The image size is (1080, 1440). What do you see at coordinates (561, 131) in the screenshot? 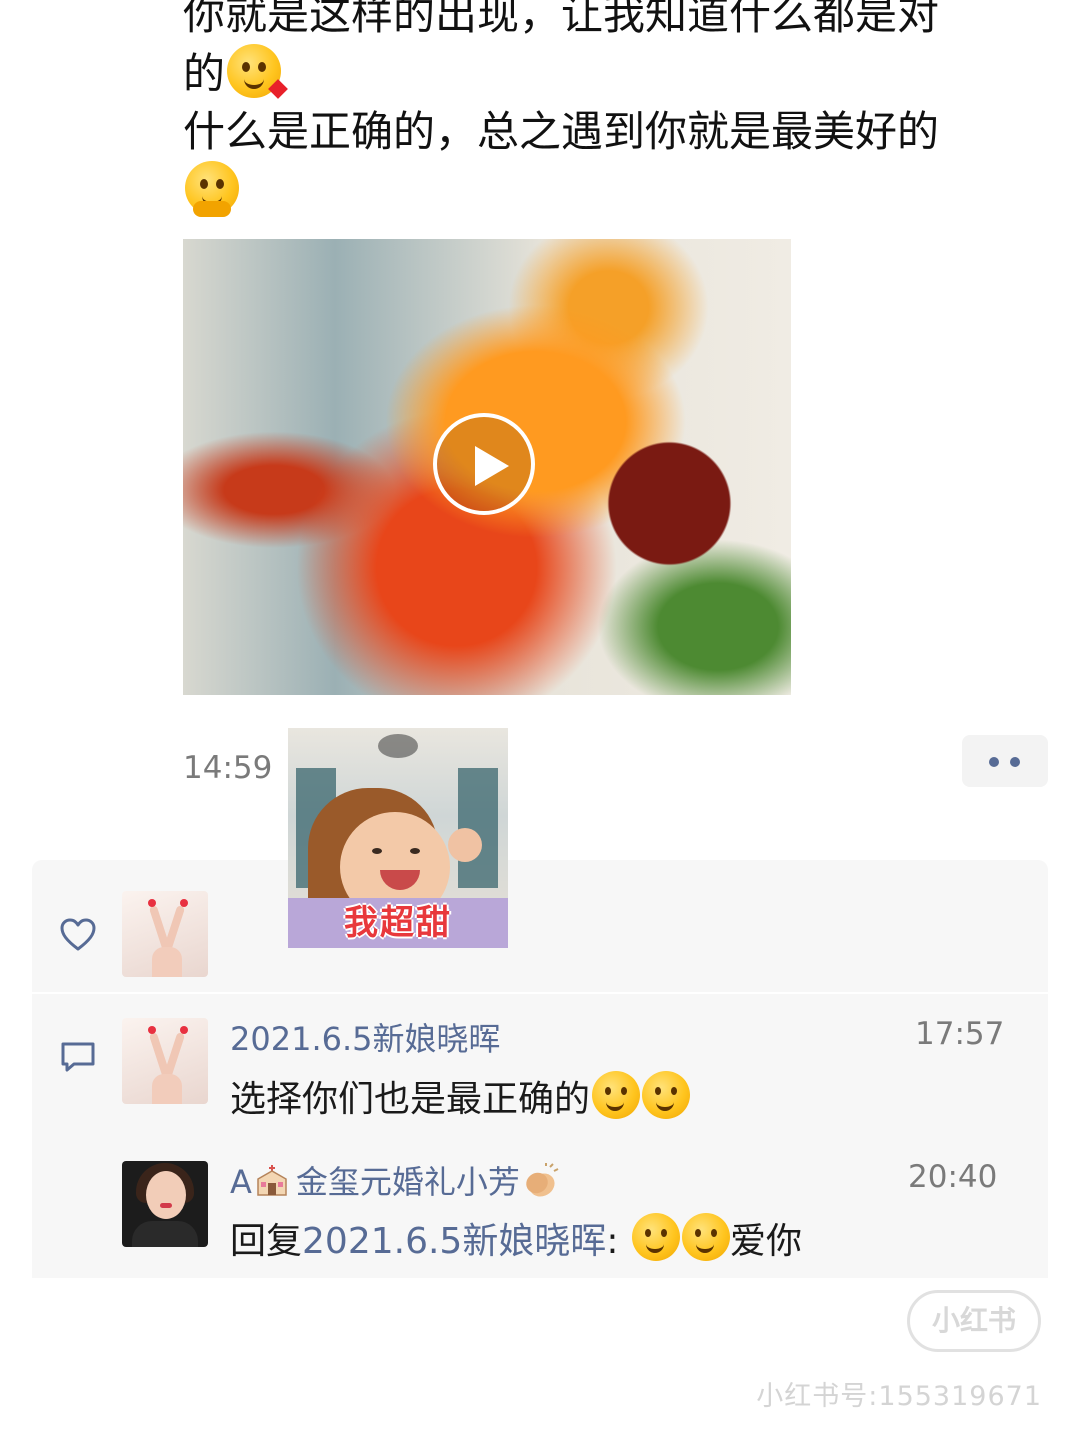
I see `post-line-3: 什么是正确的，总之遇到你就是最美好的` at bounding box center [561, 131].